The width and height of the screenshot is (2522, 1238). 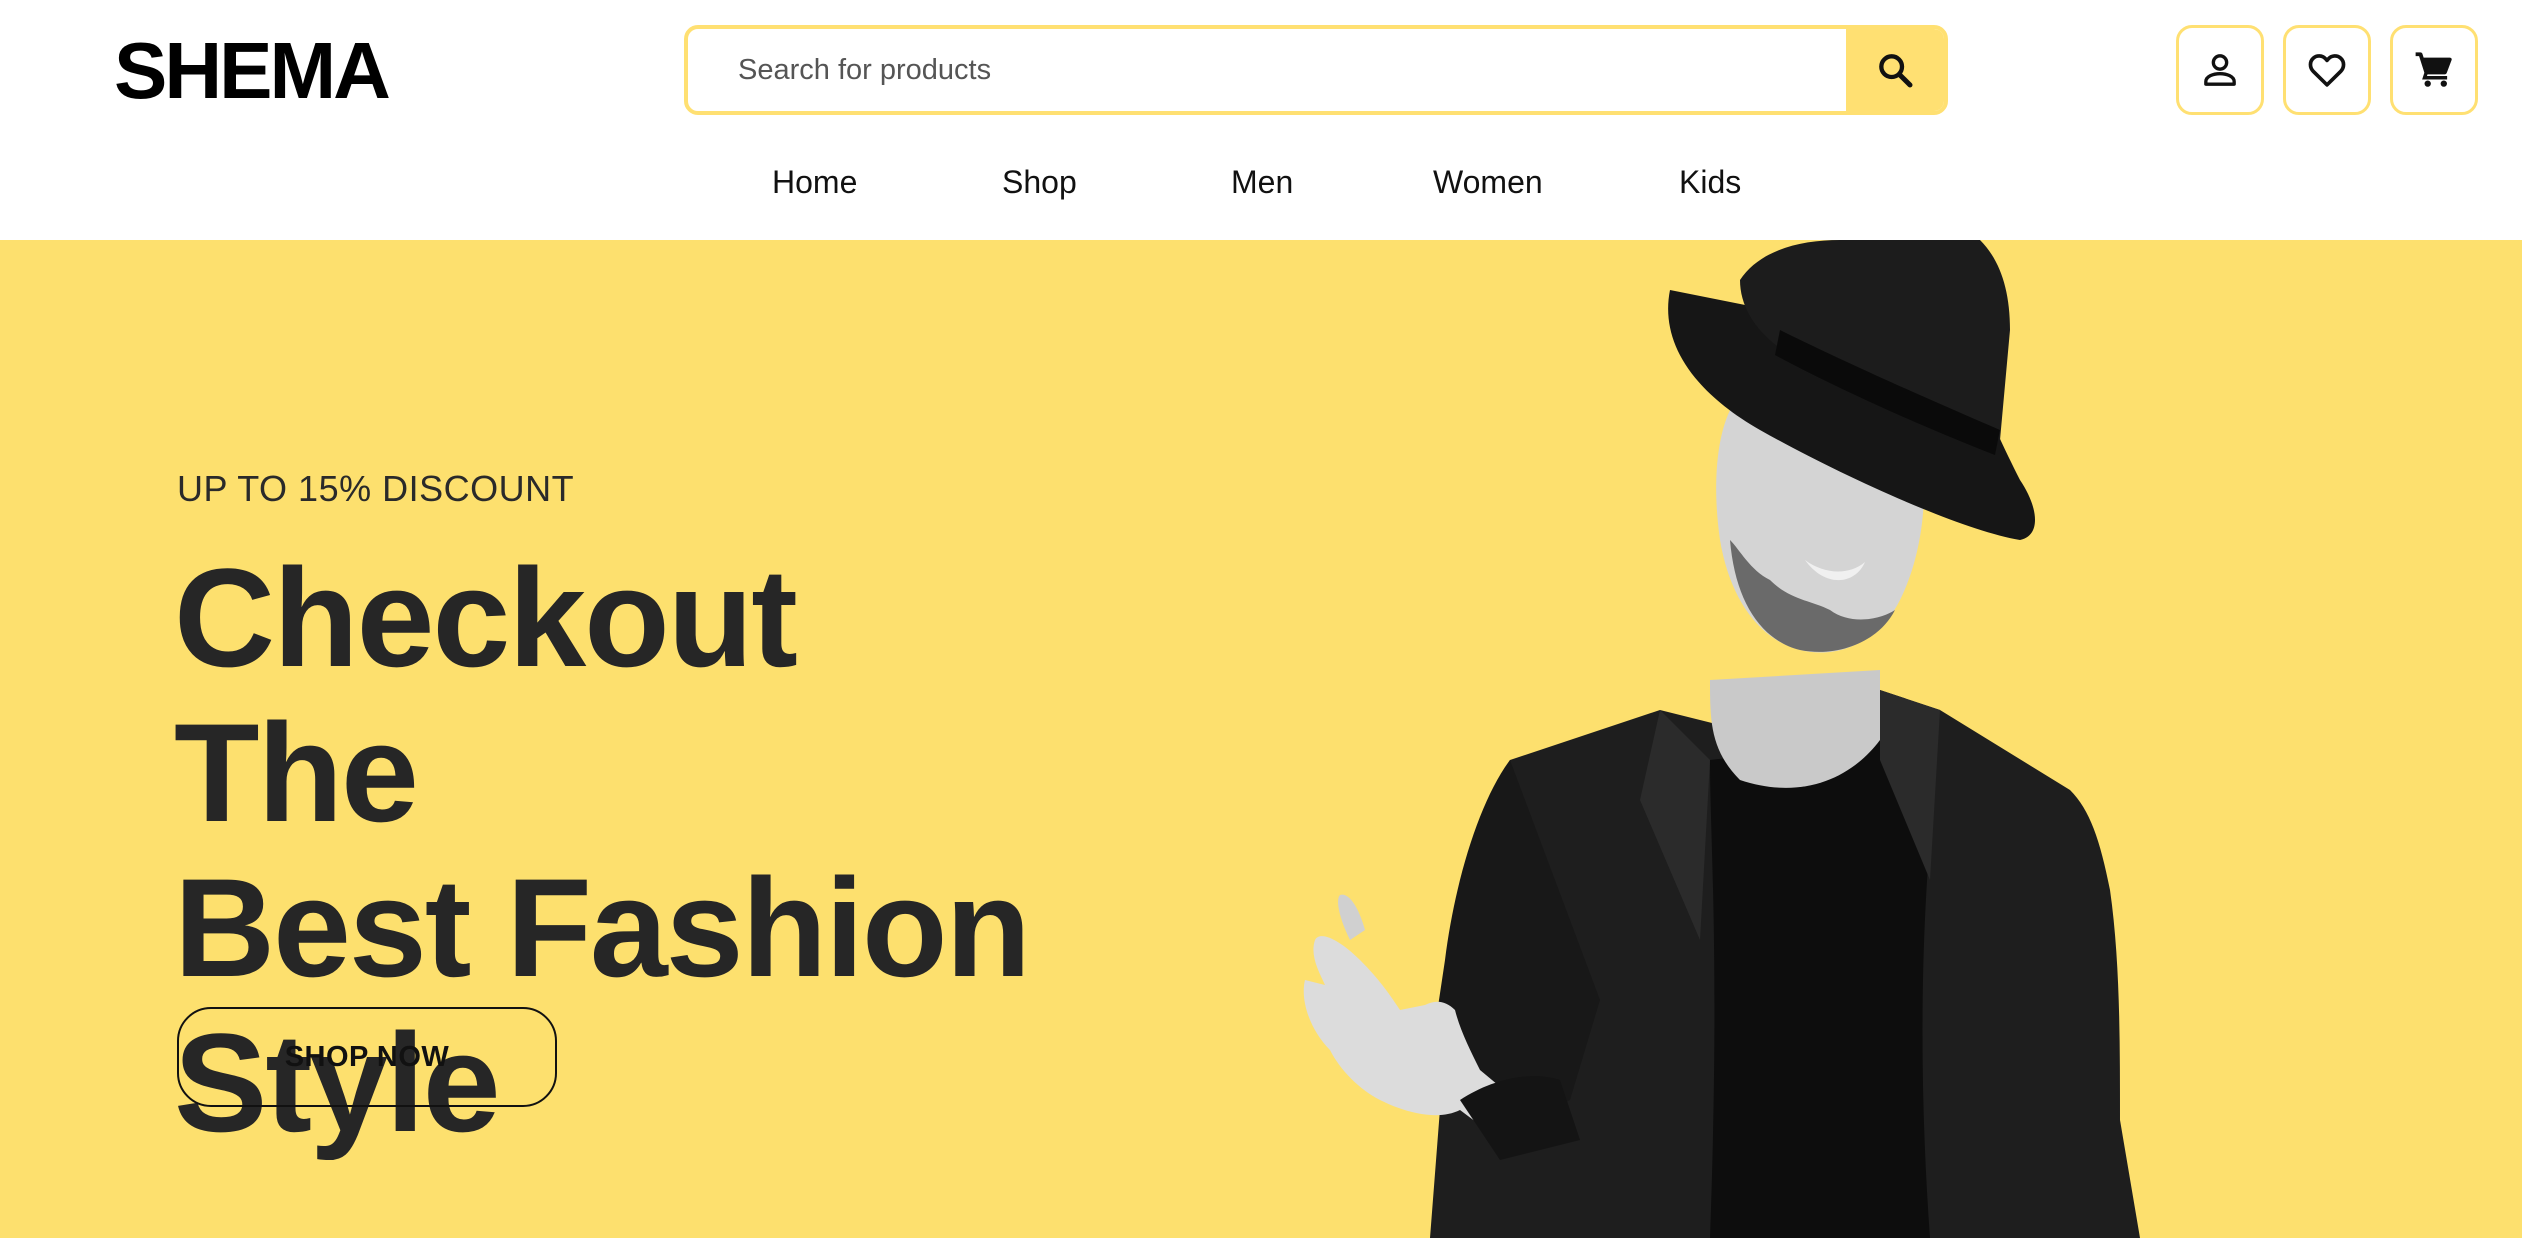 I want to click on shop-now-button: SHOP NOW, so click(x=367, y=1057).